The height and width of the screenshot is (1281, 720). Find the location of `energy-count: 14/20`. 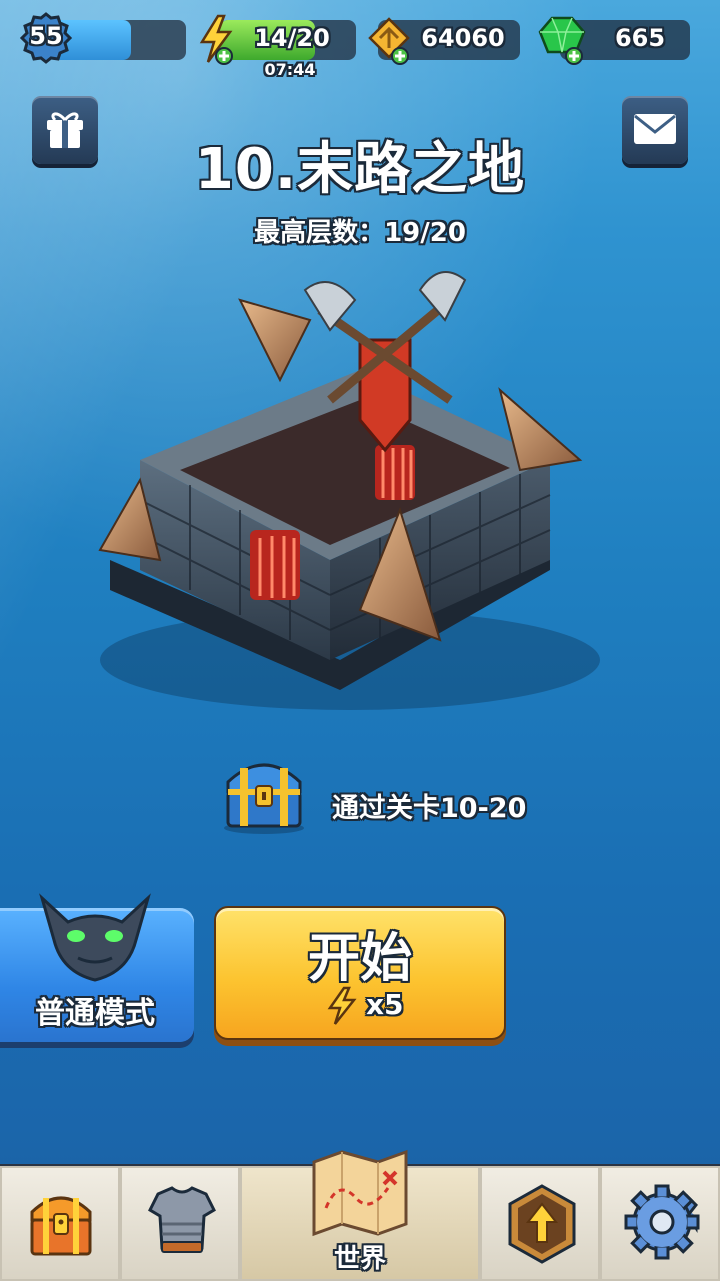

energy-count: 14/20 is located at coordinates (292, 38).